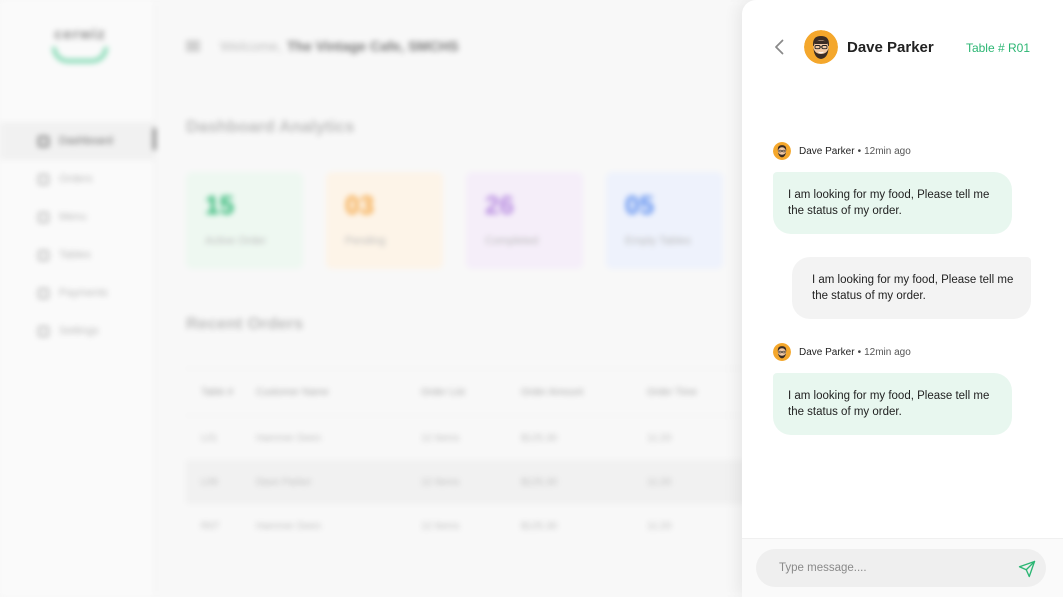  What do you see at coordinates (244, 220) in the screenshot?
I see `stat-card-active: 15 Active Order` at bounding box center [244, 220].